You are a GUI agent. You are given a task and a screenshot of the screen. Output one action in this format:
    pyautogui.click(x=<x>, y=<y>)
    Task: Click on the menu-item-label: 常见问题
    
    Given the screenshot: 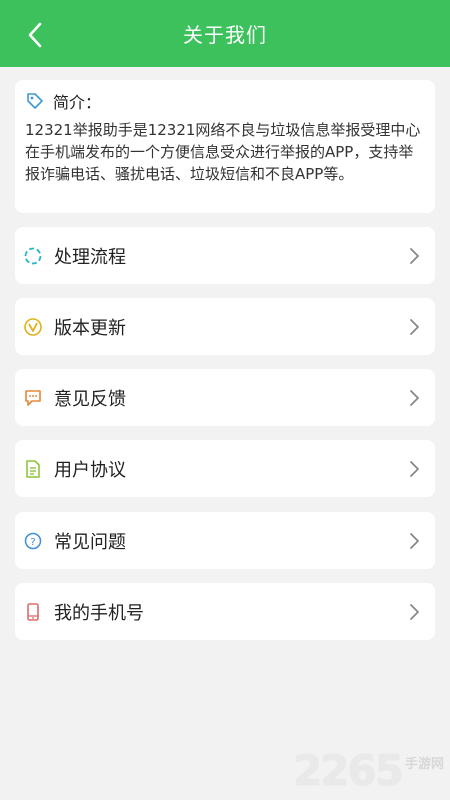 What is the action you would take?
    pyautogui.click(x=90, y=542)
    